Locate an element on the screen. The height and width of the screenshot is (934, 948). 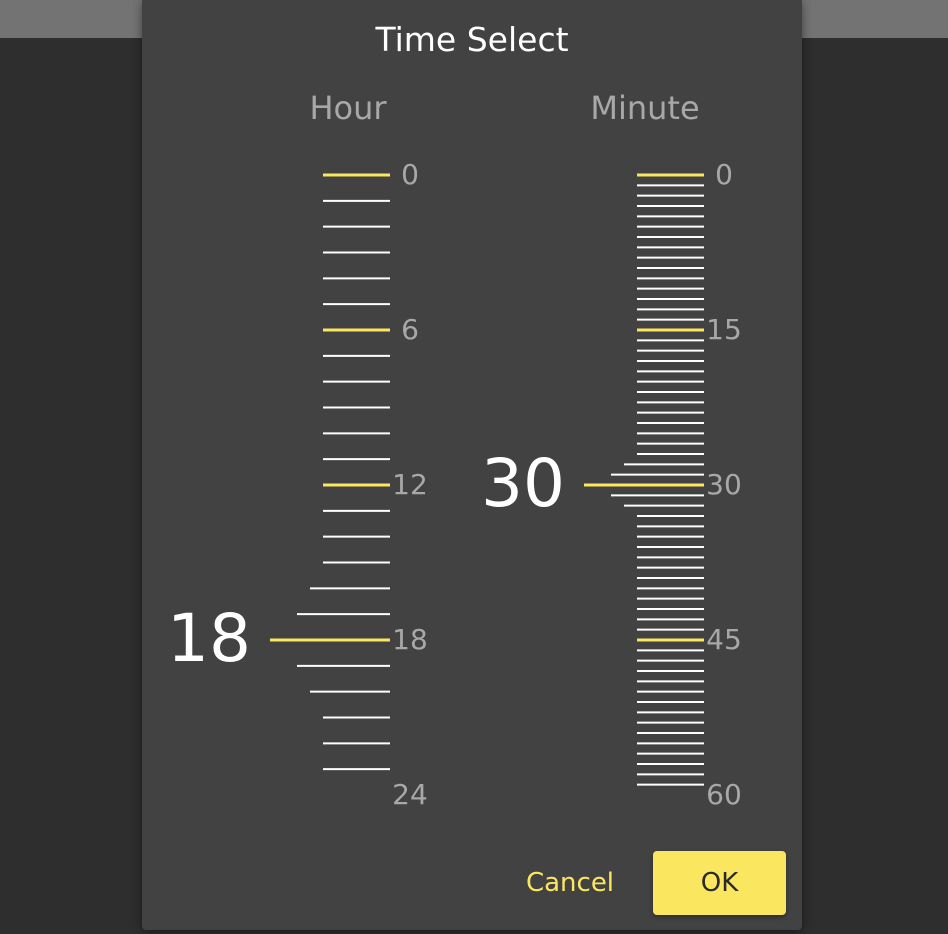
hour-ruler is located at coordinates (330, 472).